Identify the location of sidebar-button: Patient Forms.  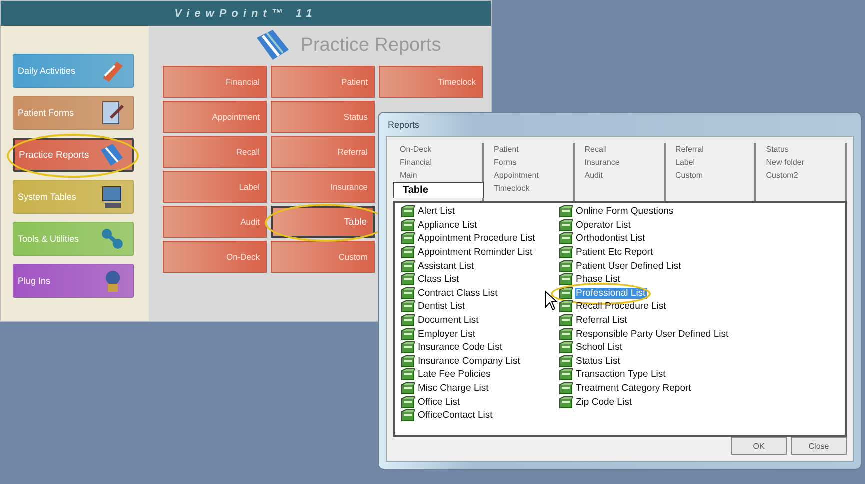
(73, 113).